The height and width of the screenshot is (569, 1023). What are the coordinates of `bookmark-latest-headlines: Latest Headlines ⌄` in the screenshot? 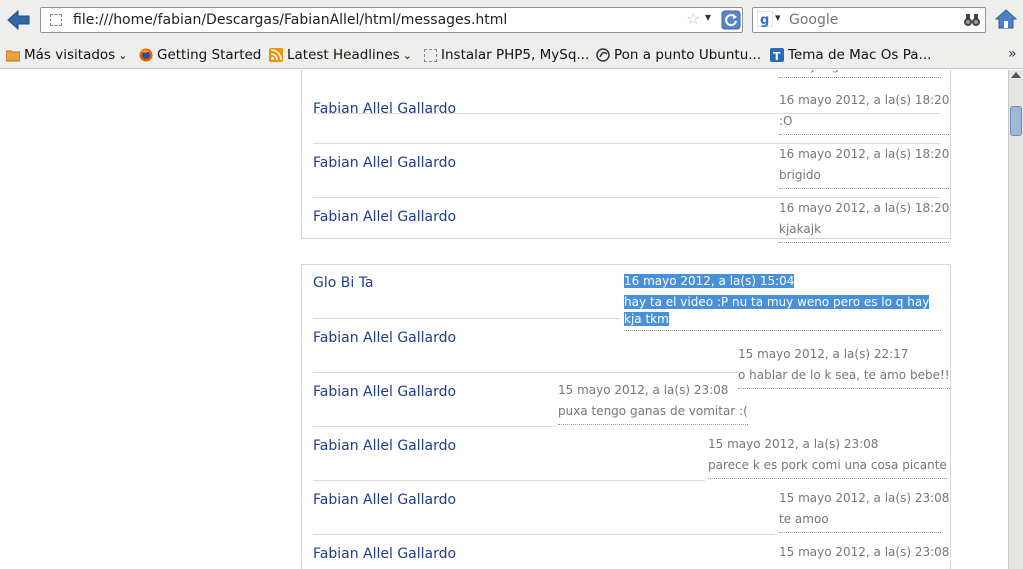 It's located at (340, 55).